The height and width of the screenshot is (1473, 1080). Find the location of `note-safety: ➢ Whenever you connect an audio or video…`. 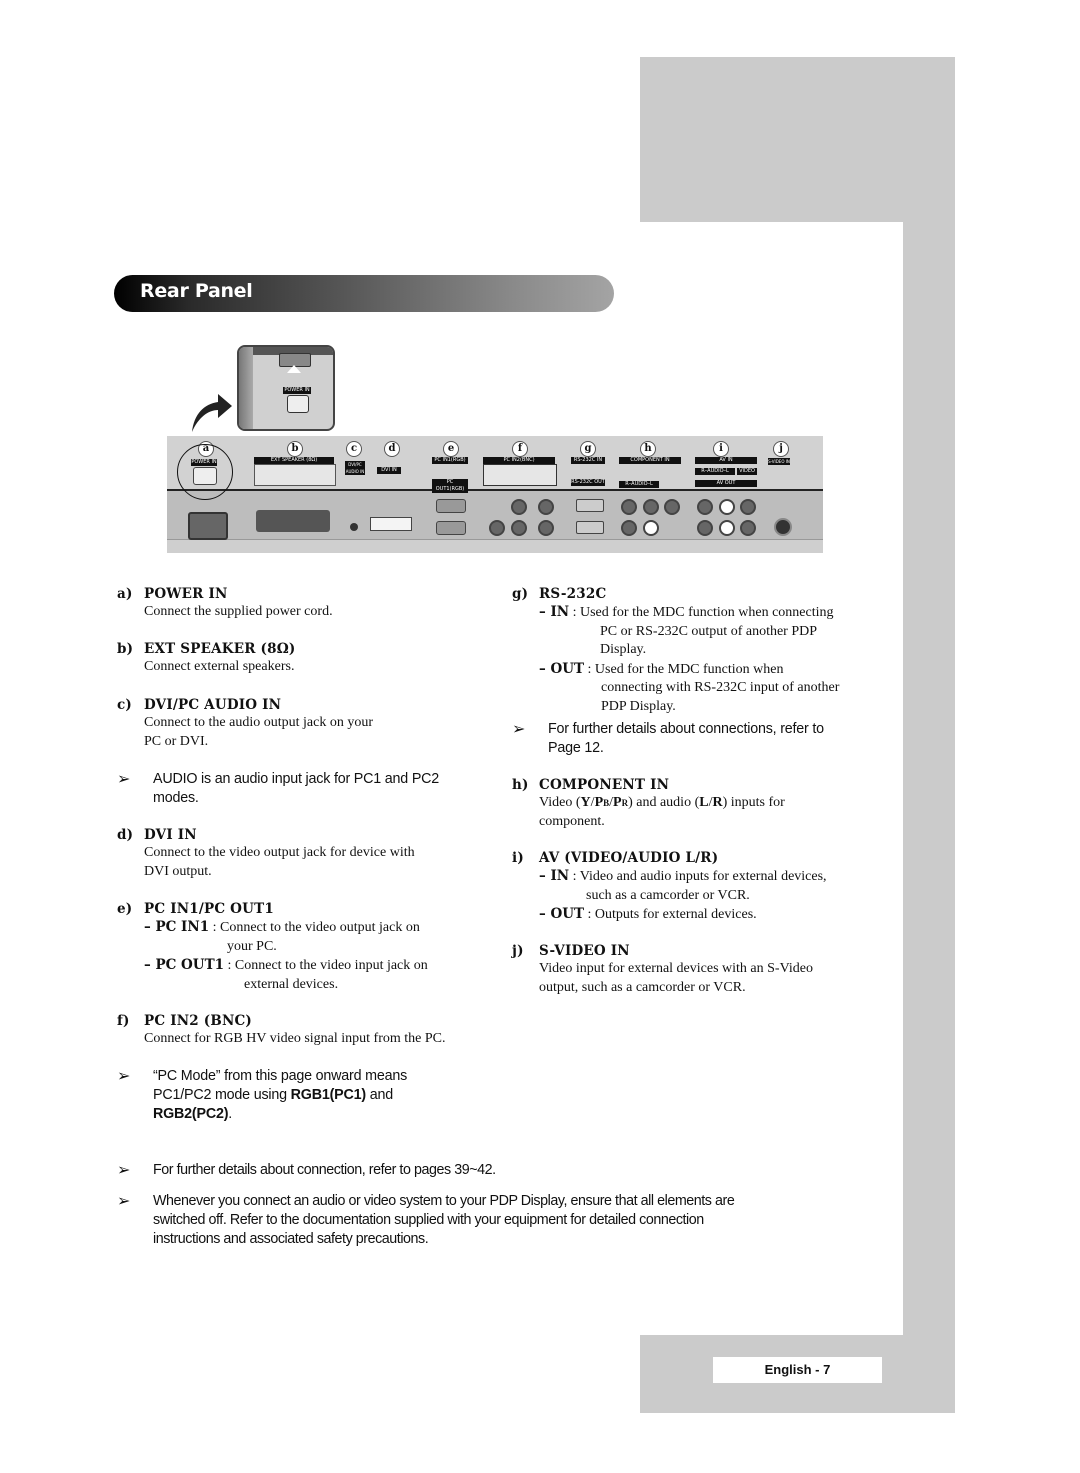

note-safety: ➢ Whenever you connect an audio or video… is located at coordinates (477, 1220).